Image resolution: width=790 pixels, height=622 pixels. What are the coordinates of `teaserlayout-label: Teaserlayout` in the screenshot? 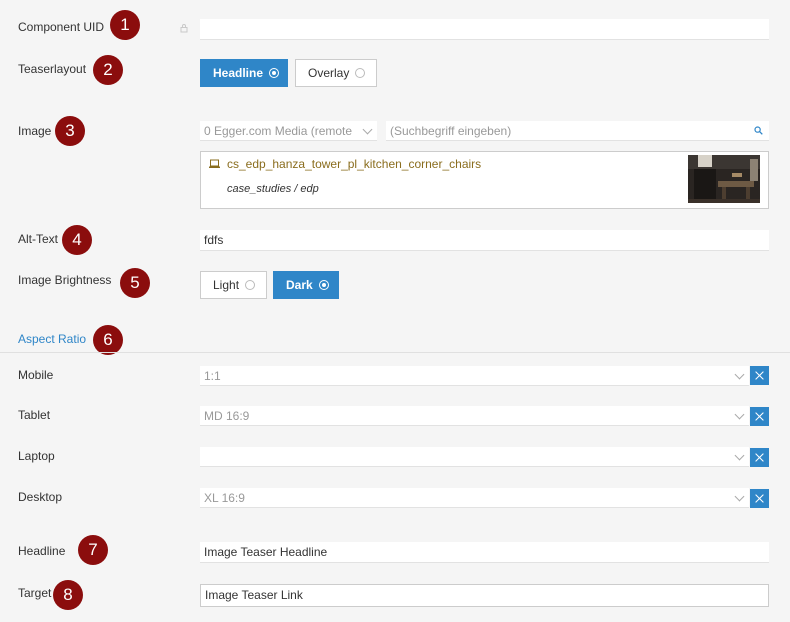 It's located at (52, 69).